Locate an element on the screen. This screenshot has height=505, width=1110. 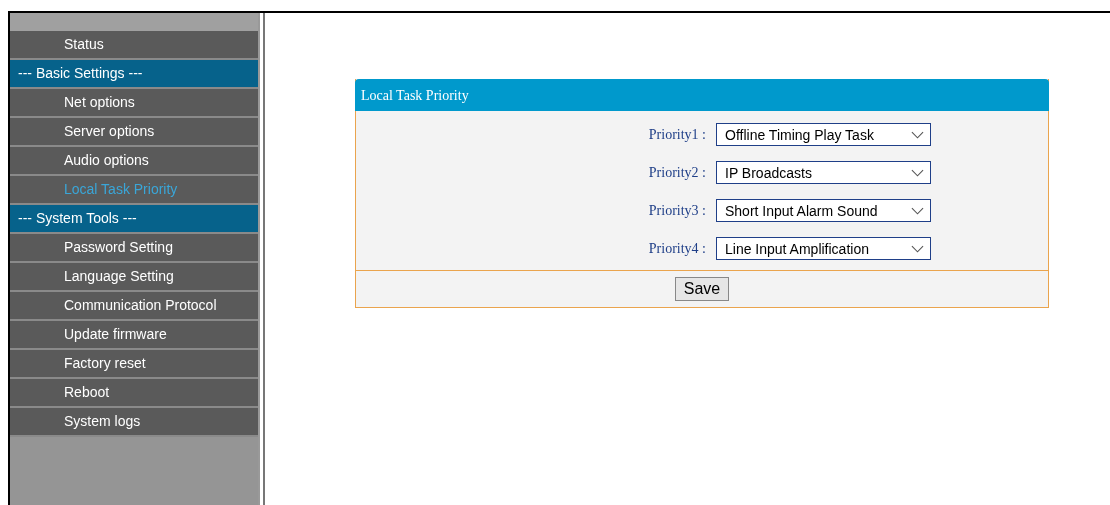
field-label: Priority3 : is located at coordinates (676, 210).